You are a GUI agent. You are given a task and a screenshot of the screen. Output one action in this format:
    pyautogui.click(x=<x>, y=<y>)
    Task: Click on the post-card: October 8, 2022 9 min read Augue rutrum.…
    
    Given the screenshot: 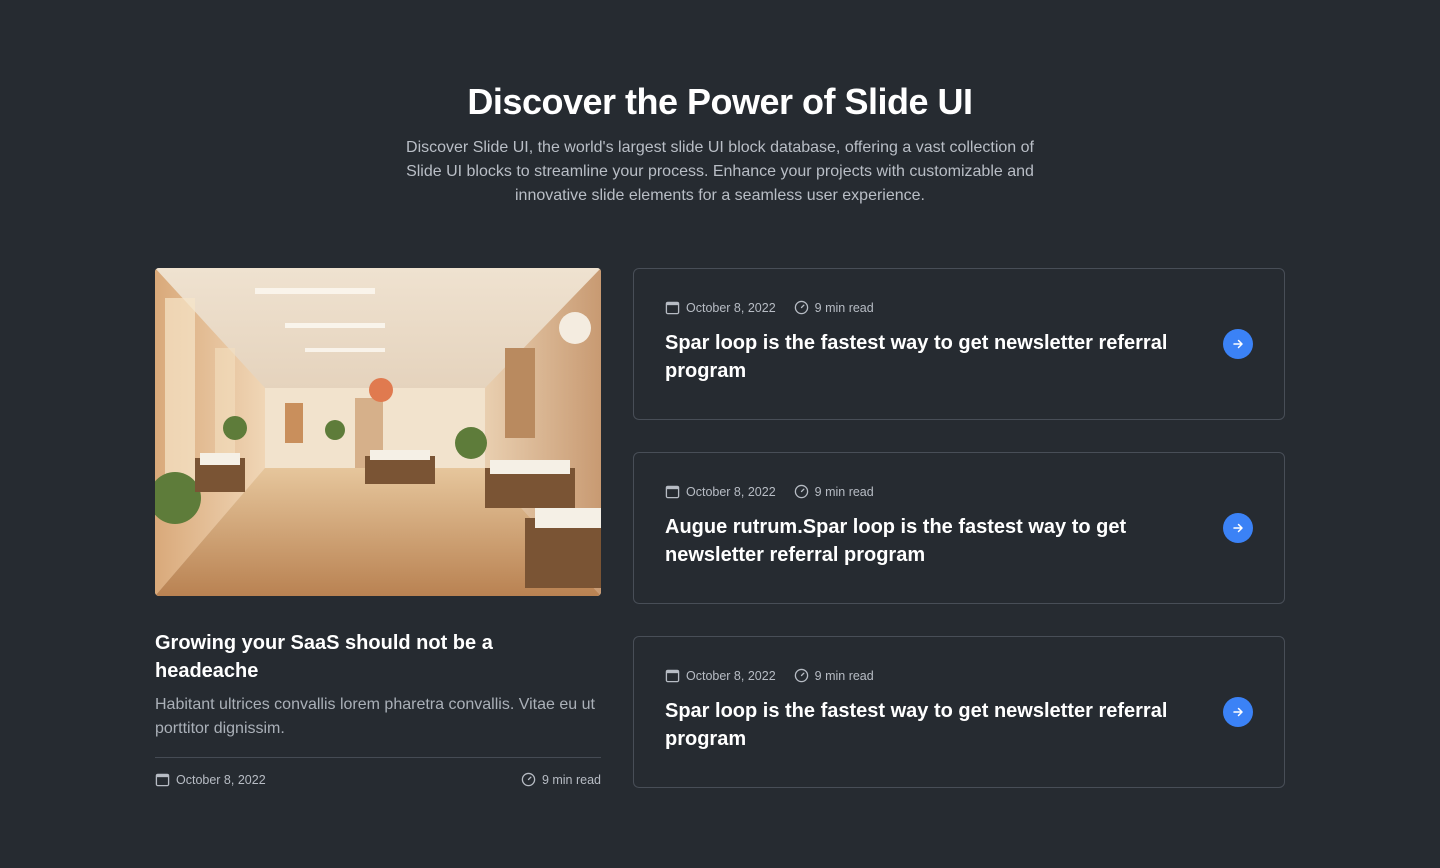 What is the action you would take?
    pyautogui.click(x=959, y=528)
    